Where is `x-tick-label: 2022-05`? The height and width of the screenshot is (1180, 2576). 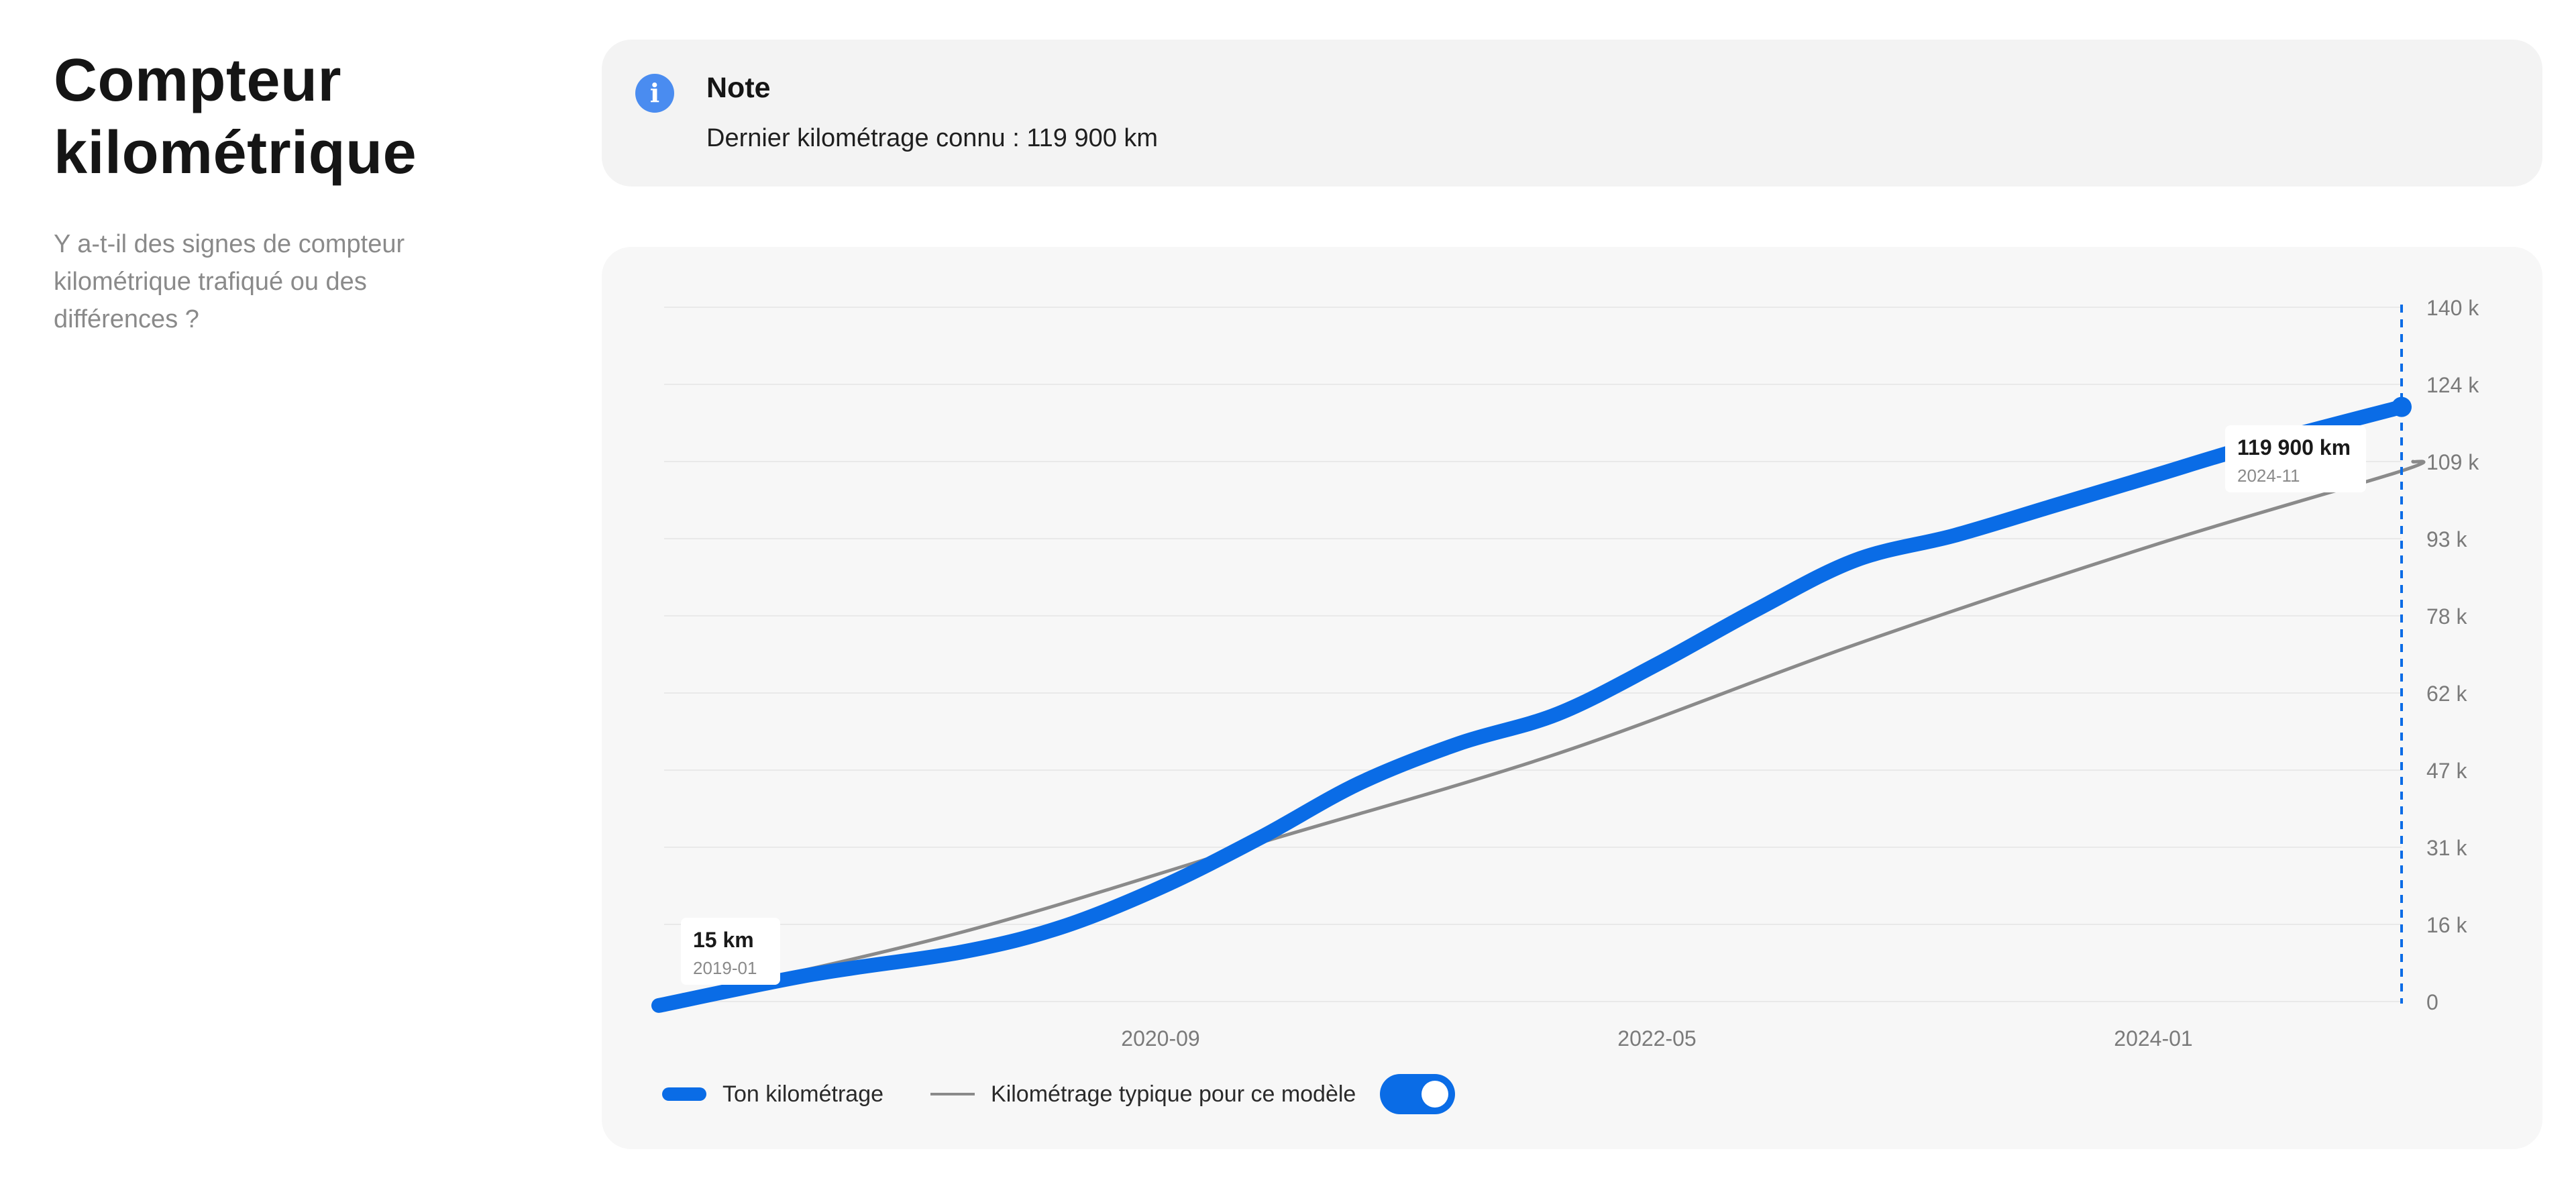
x-tick-label: 2022-05 is located at coordinates (1656, 1038).